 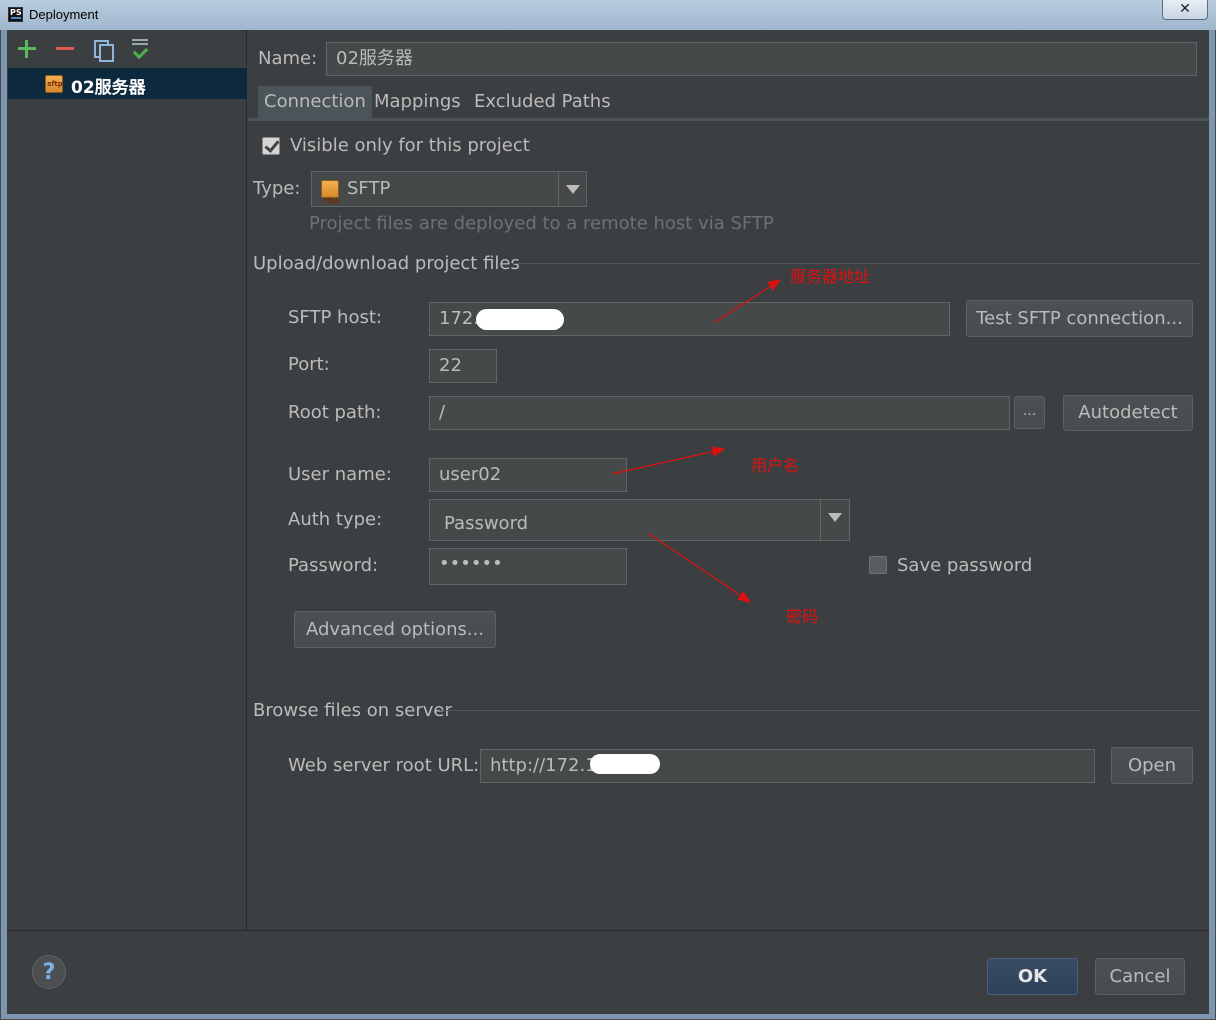 What do you see at coordinates (748, 301) in the screenshot?
I see `arrow-to-host` at bounding box center [748, 301].